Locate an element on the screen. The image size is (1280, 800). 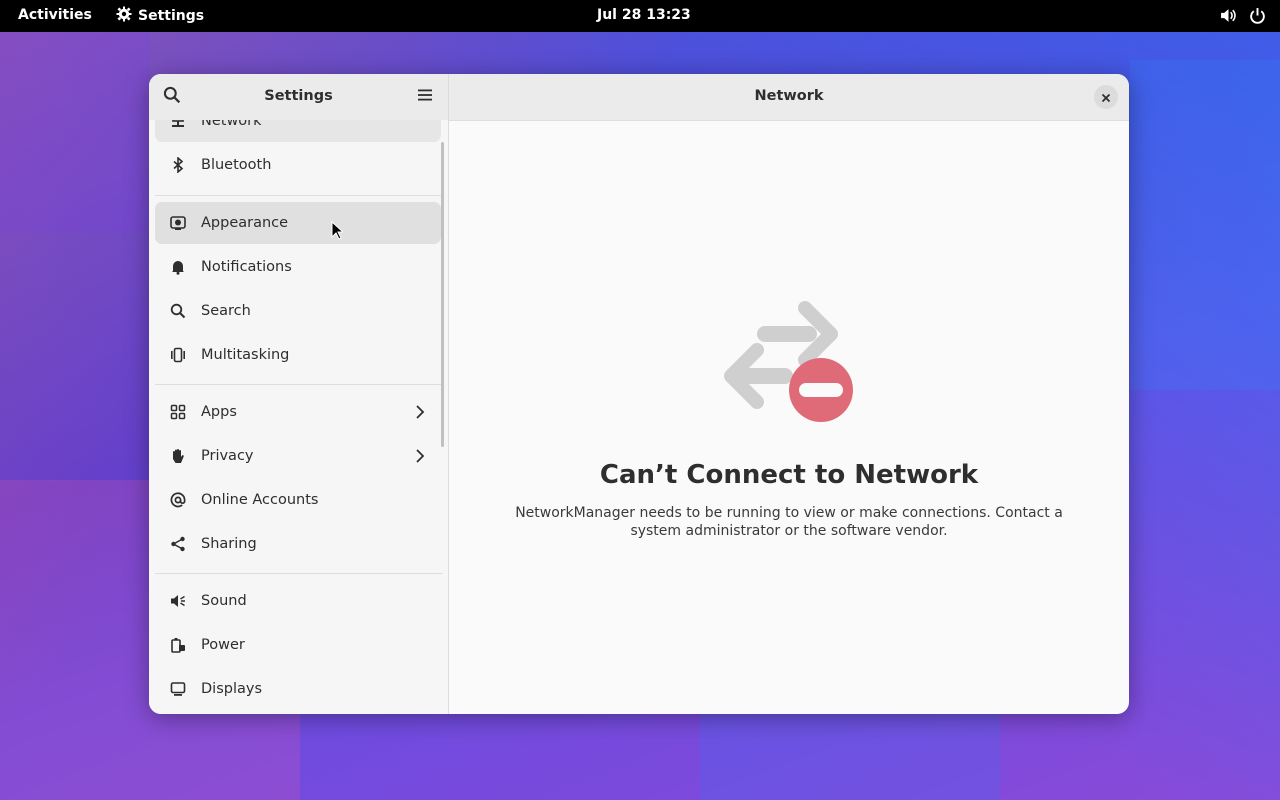
close-icon is located at coordinates (1106, 97).